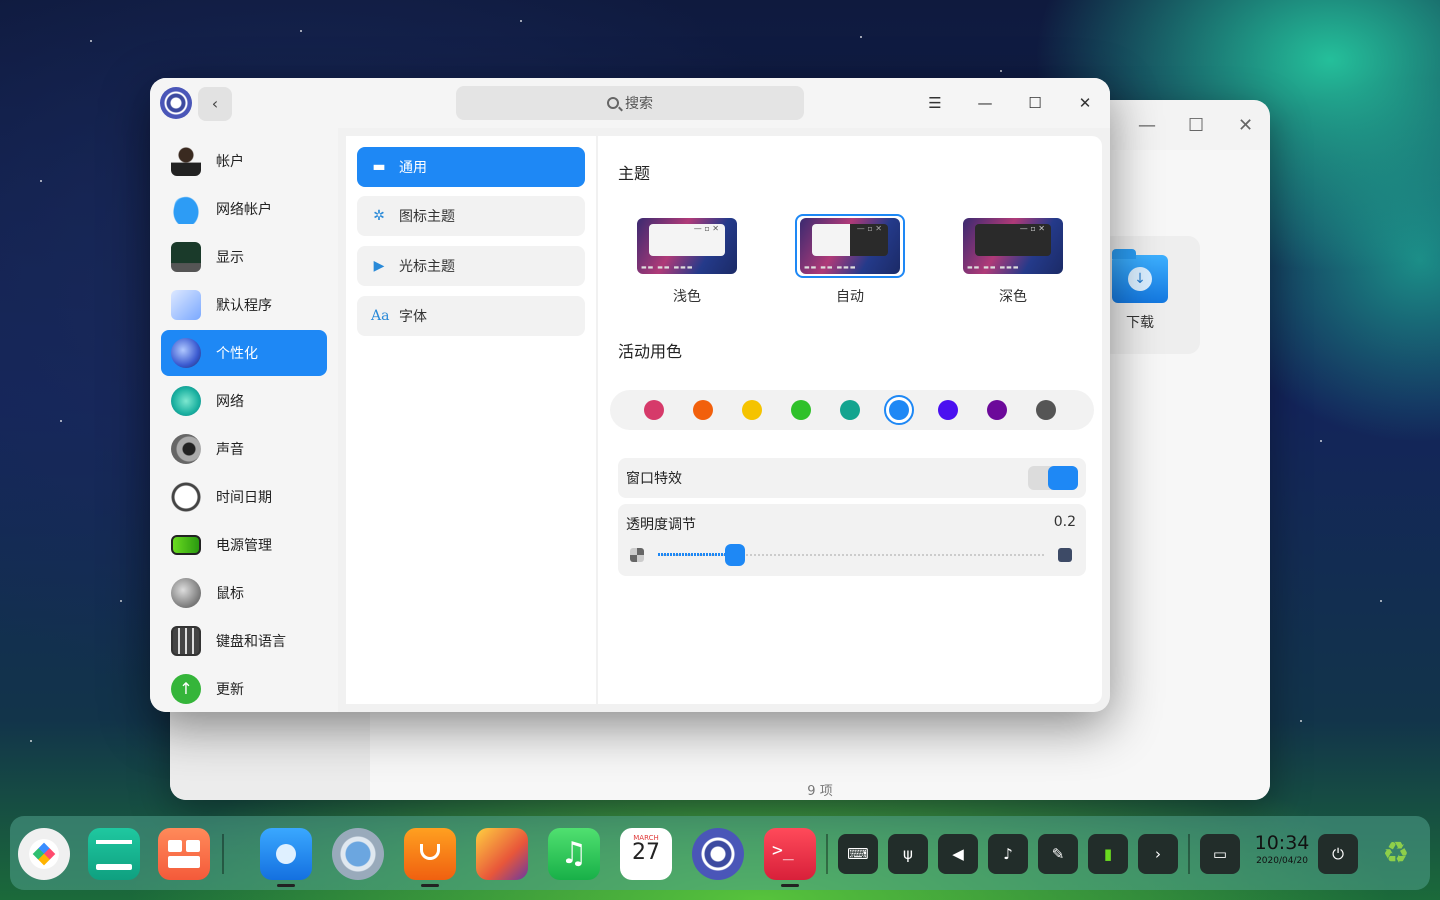 Image resolution: width=1440 pixels, height=900 pixels. I want to click on usb-icon: ψ, so click(908, 854).